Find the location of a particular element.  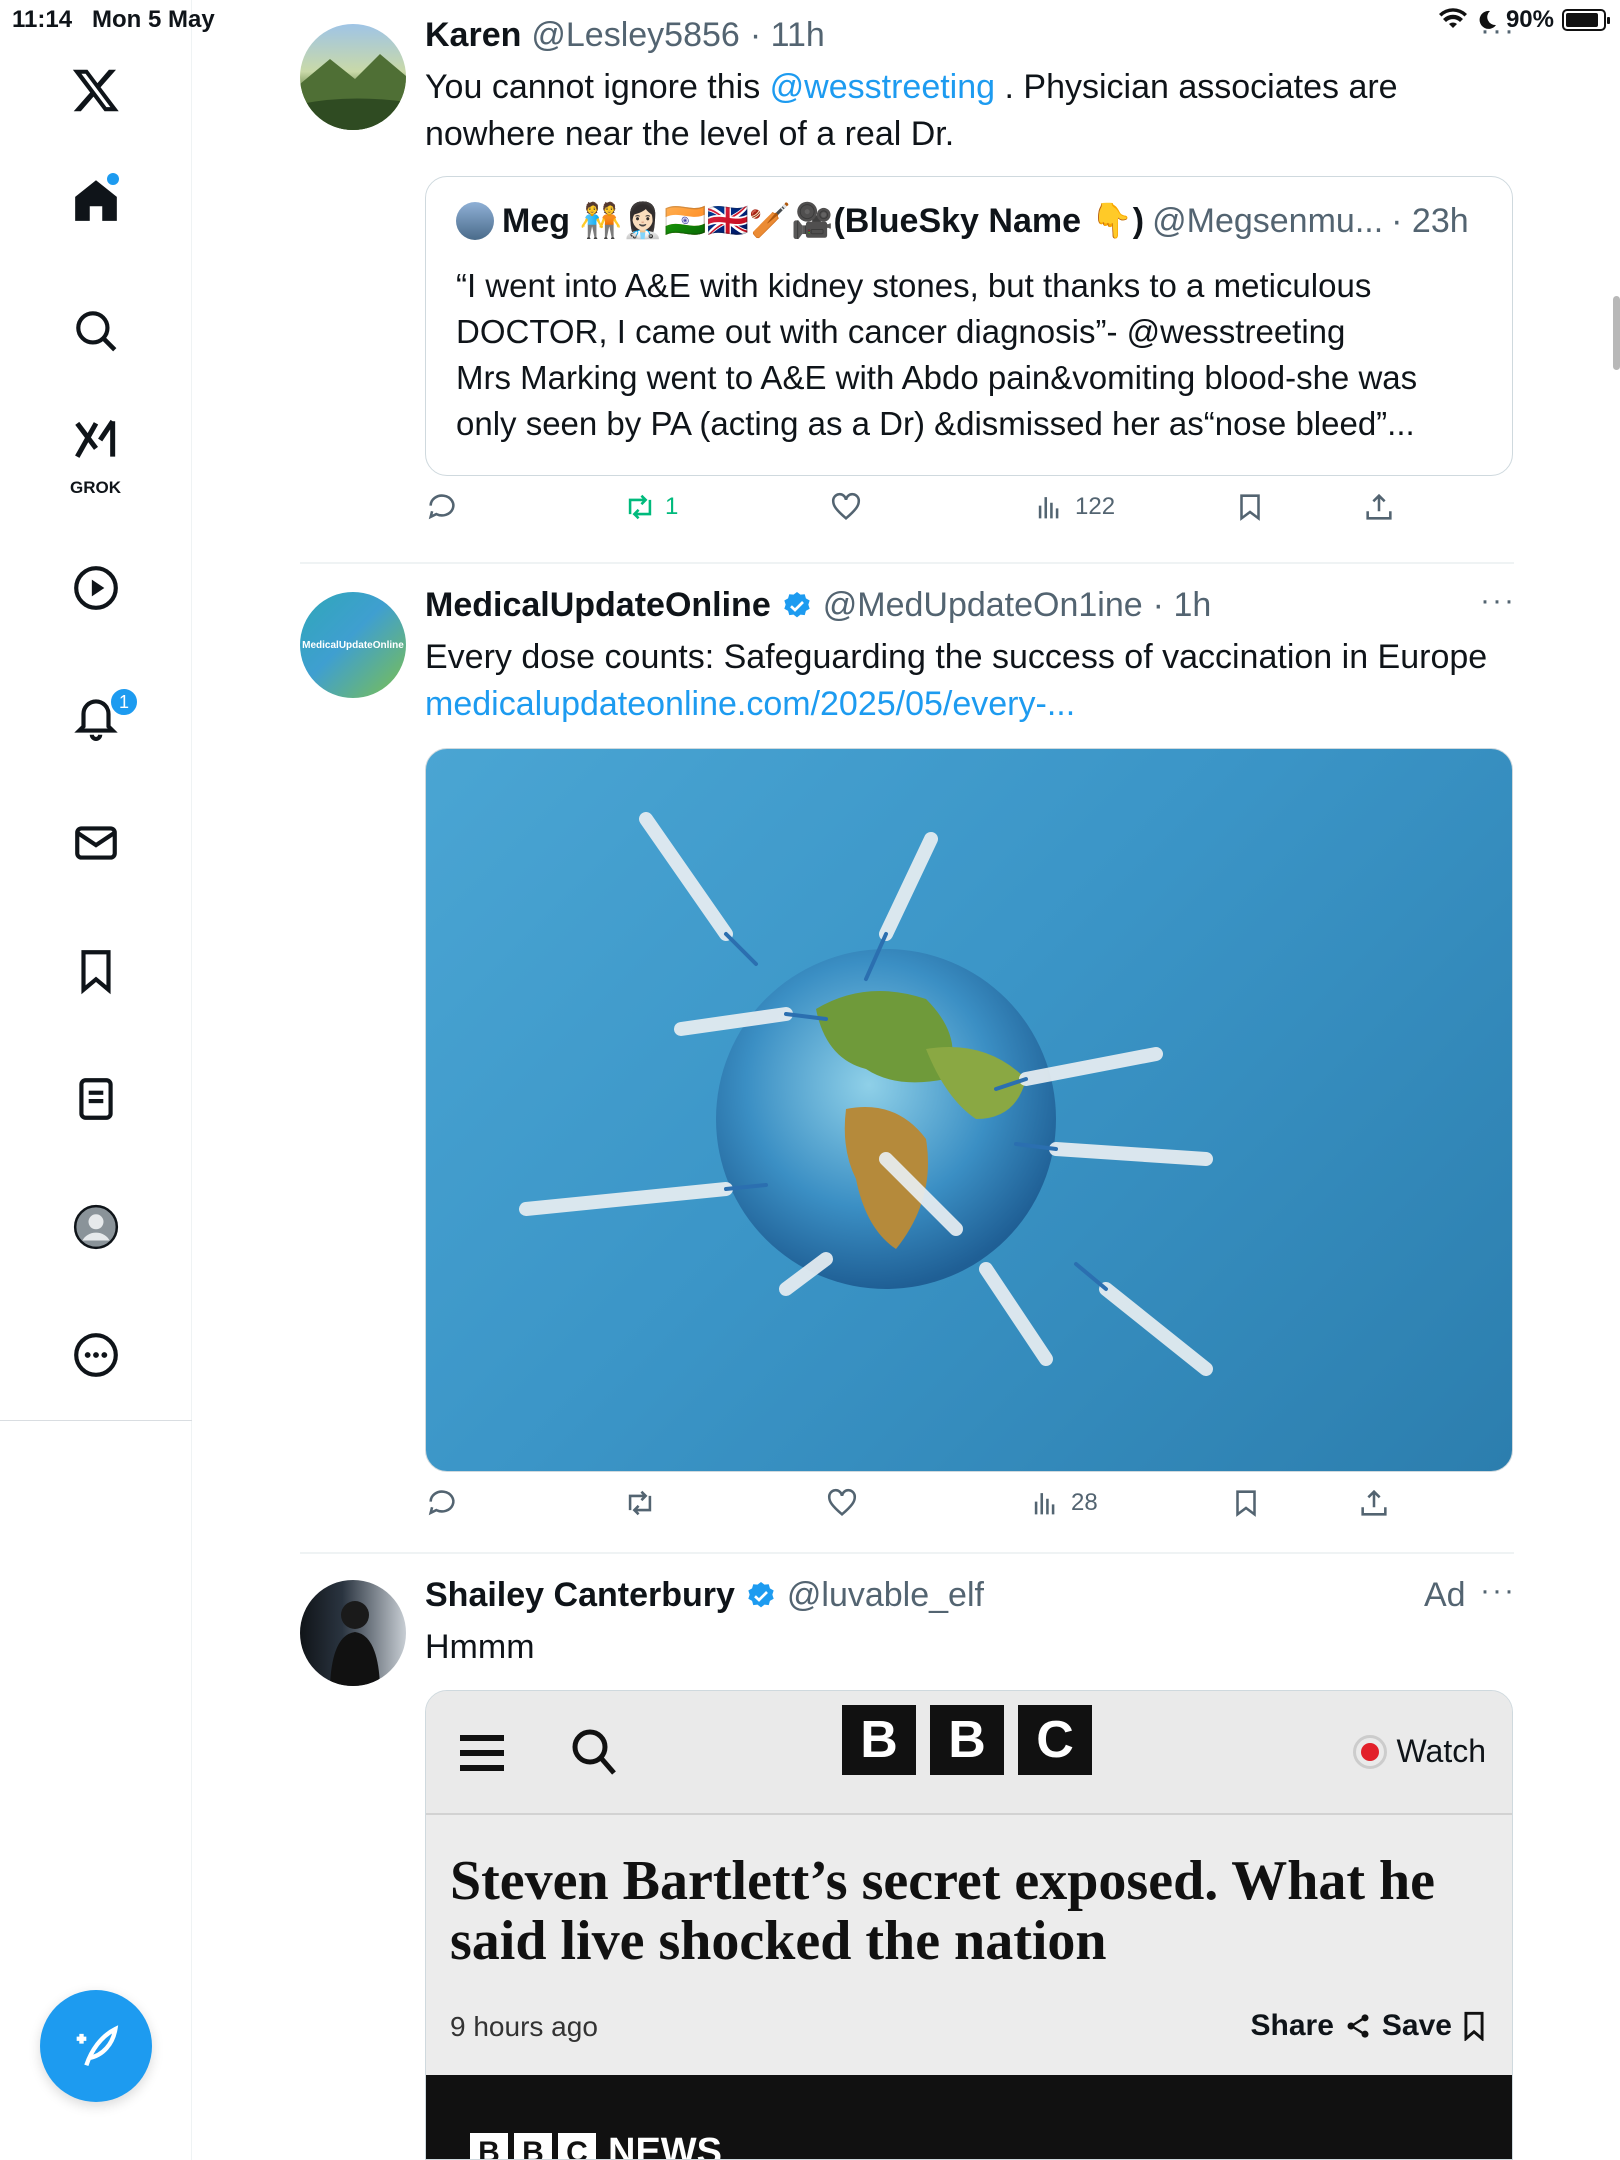

tweet-header: Shailey Canterbury @luvable_elf is located at coordinates (704, 1595).